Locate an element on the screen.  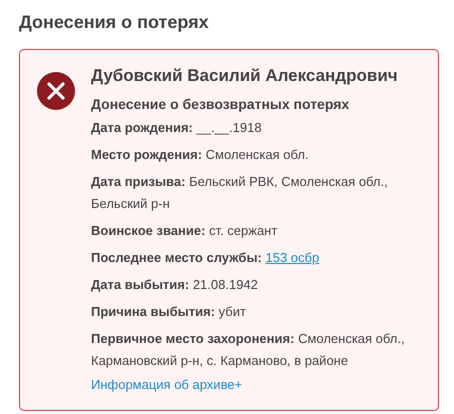
archive-info-link: Информация об архиве+ is located at coordinates (259, 384).